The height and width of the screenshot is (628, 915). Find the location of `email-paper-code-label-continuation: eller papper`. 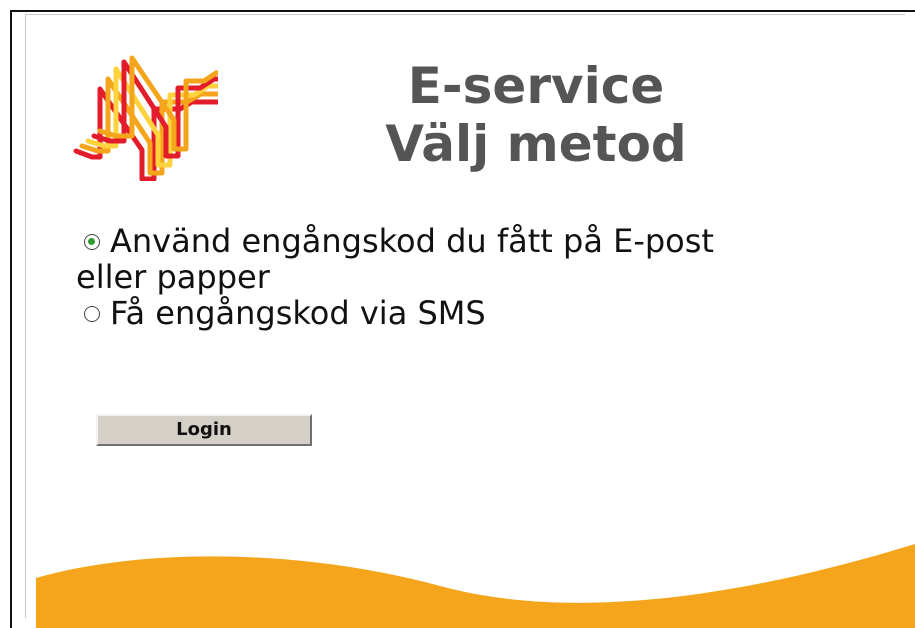

email-paper-code-label-continuation: eller papper is located at coordinates (173, 277).